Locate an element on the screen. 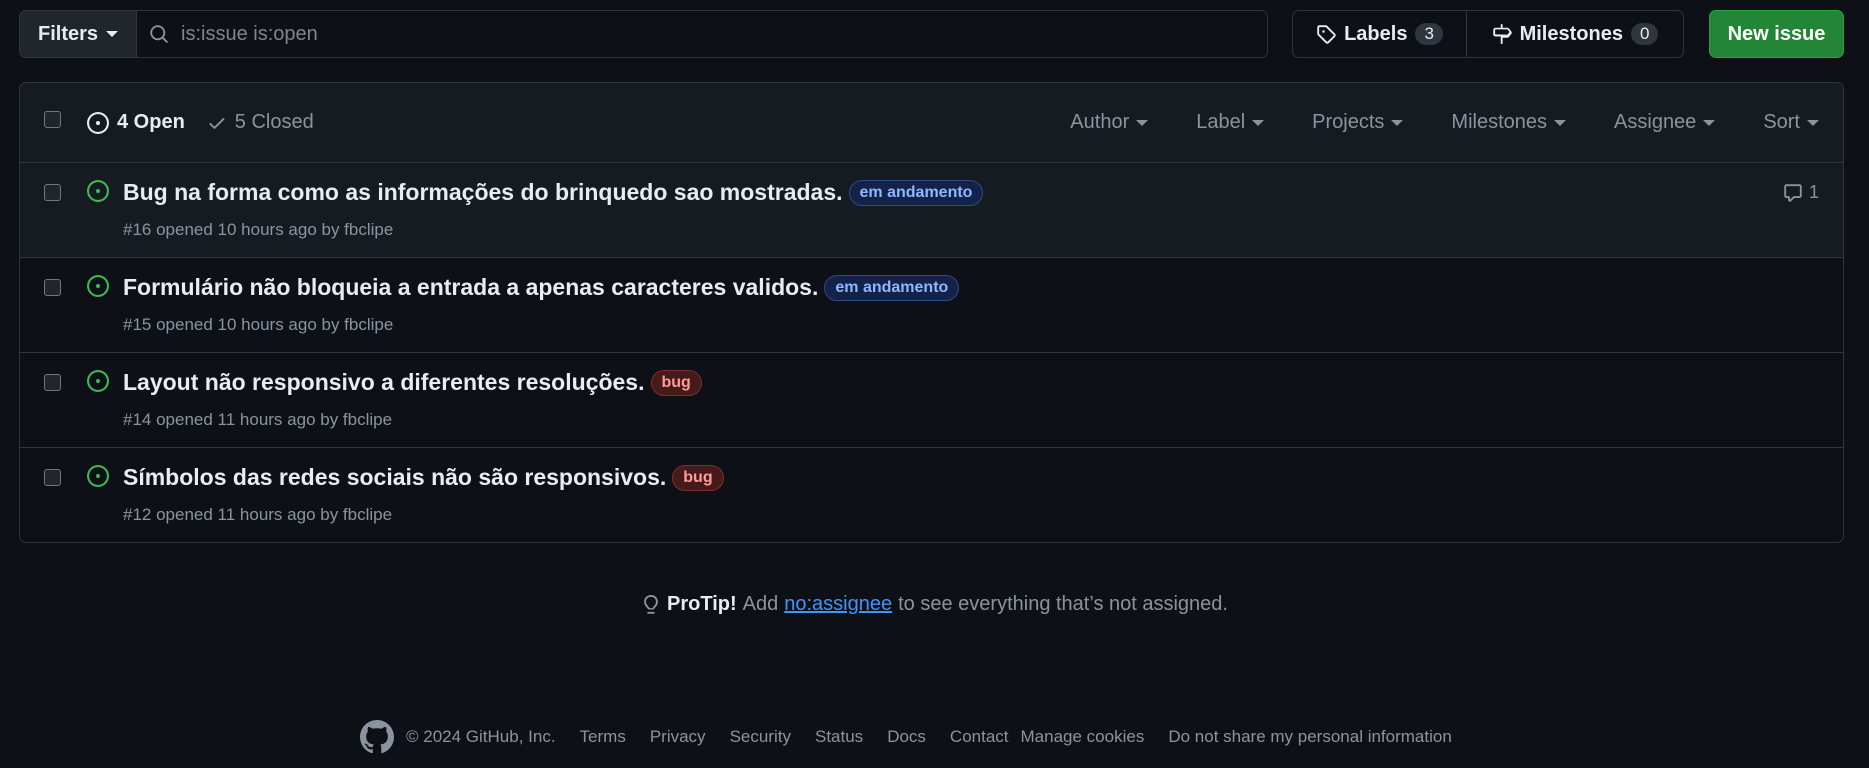 This screenshot has width=1869, height=768. filters-dropdown-button: Filters is located at coordinates (78, 34).